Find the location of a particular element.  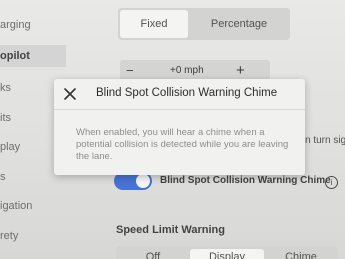

dialog-divider is located at coordinates (179, 109).